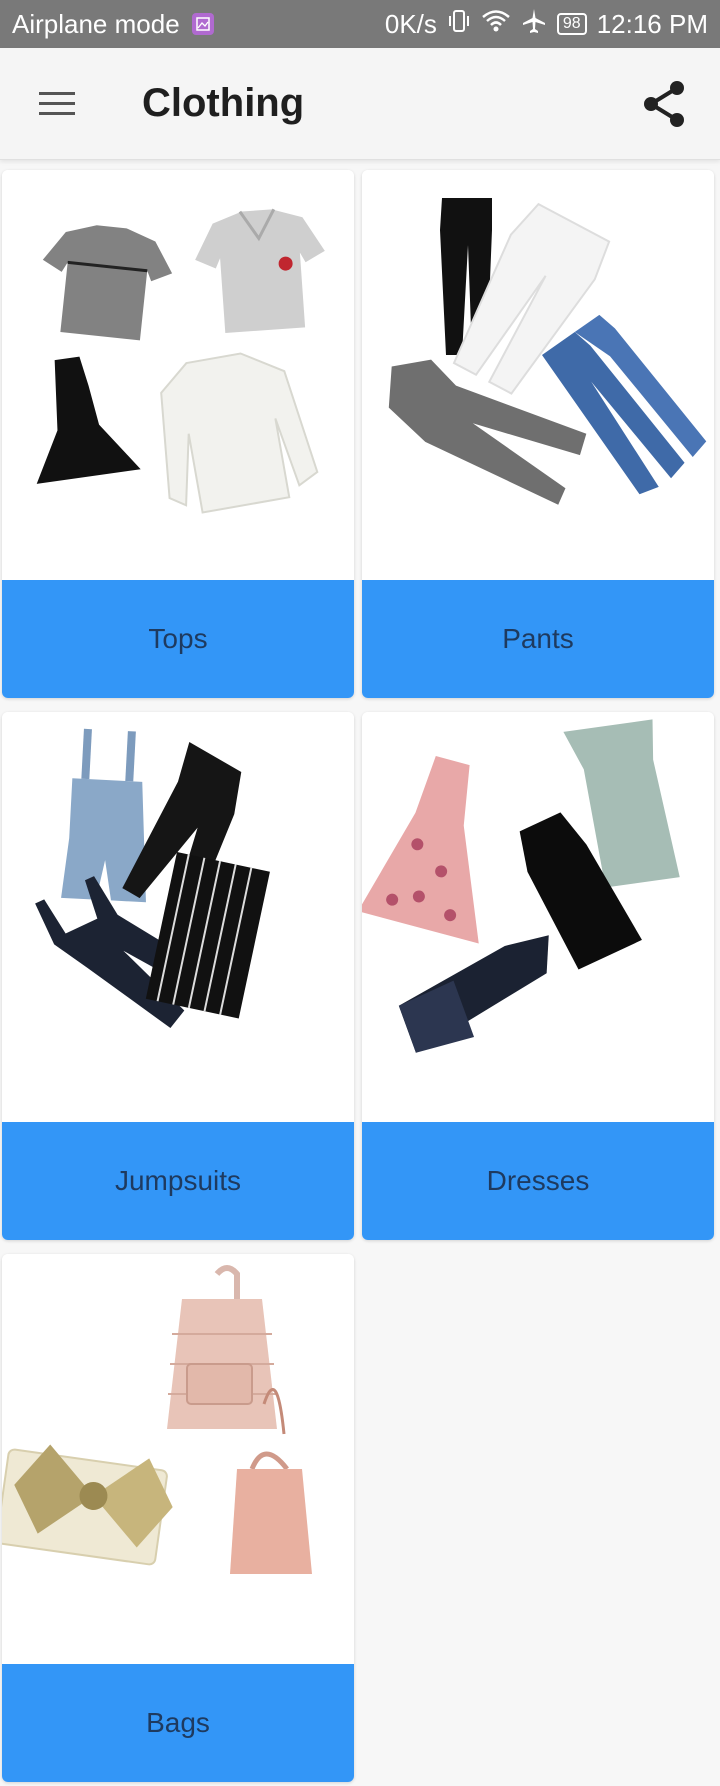 The width and height of the screenshot is (720, 1786). I want to click on battery-indicator: 98, so click(571, 24).